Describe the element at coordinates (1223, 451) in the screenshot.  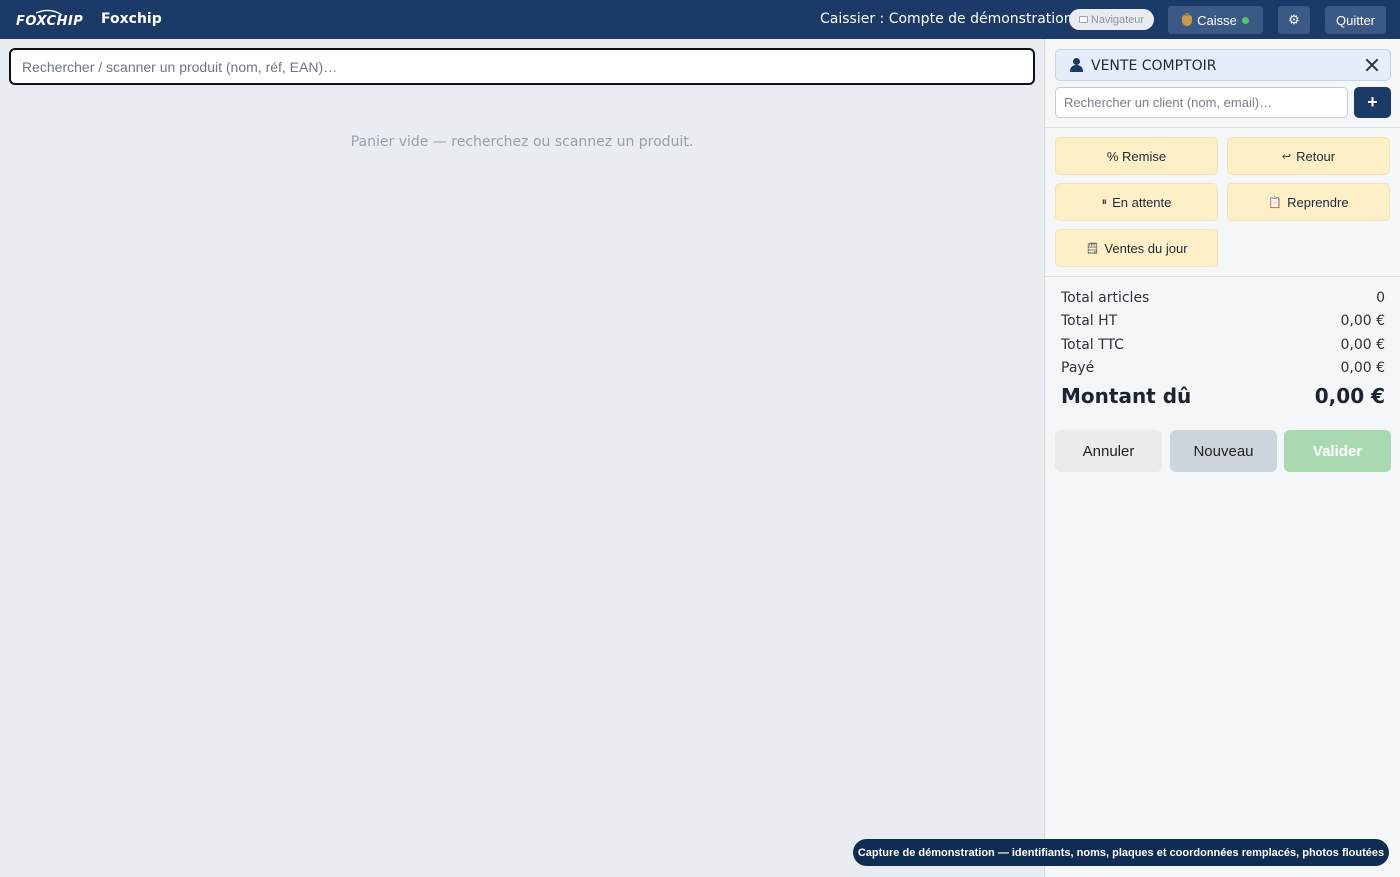
I see `new-sale-button: Nouveau` at that location.